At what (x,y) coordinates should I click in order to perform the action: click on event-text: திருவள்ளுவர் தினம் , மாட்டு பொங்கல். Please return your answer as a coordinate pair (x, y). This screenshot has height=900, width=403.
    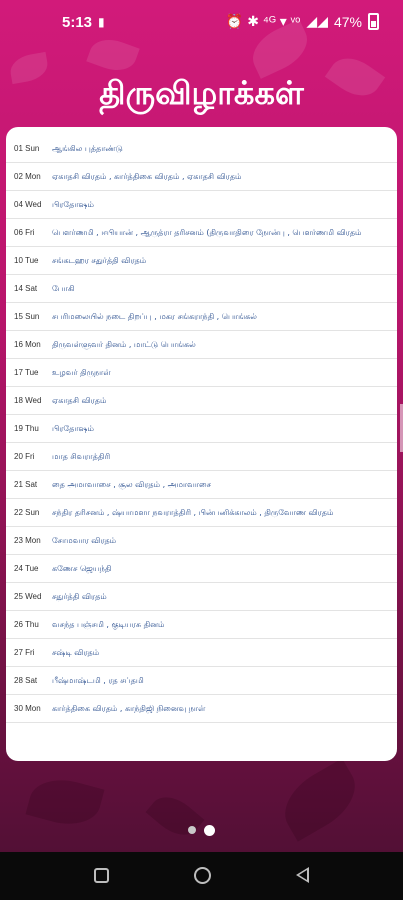
    Looking at the image, I should click on (124, 344).